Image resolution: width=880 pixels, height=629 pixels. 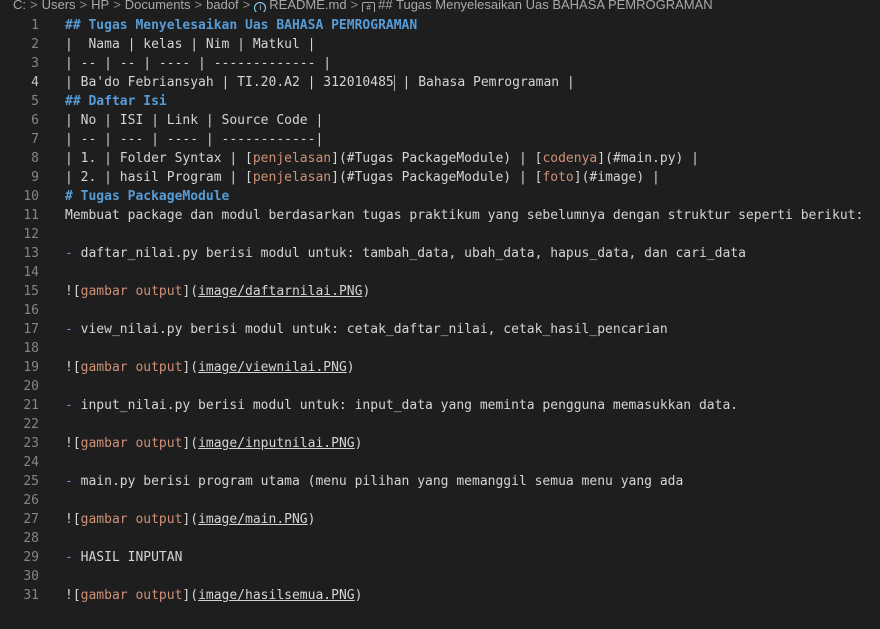 What do you see at coordinates (440, 386) in the screenshot?
I see `code-line: 20` at bounding box center [440, 386].